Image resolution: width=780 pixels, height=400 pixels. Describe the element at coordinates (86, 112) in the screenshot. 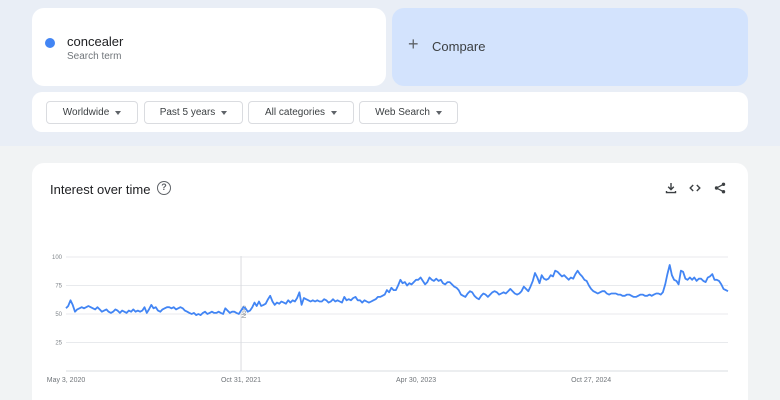

I see `location-filter-label: Worldwide` at that location.